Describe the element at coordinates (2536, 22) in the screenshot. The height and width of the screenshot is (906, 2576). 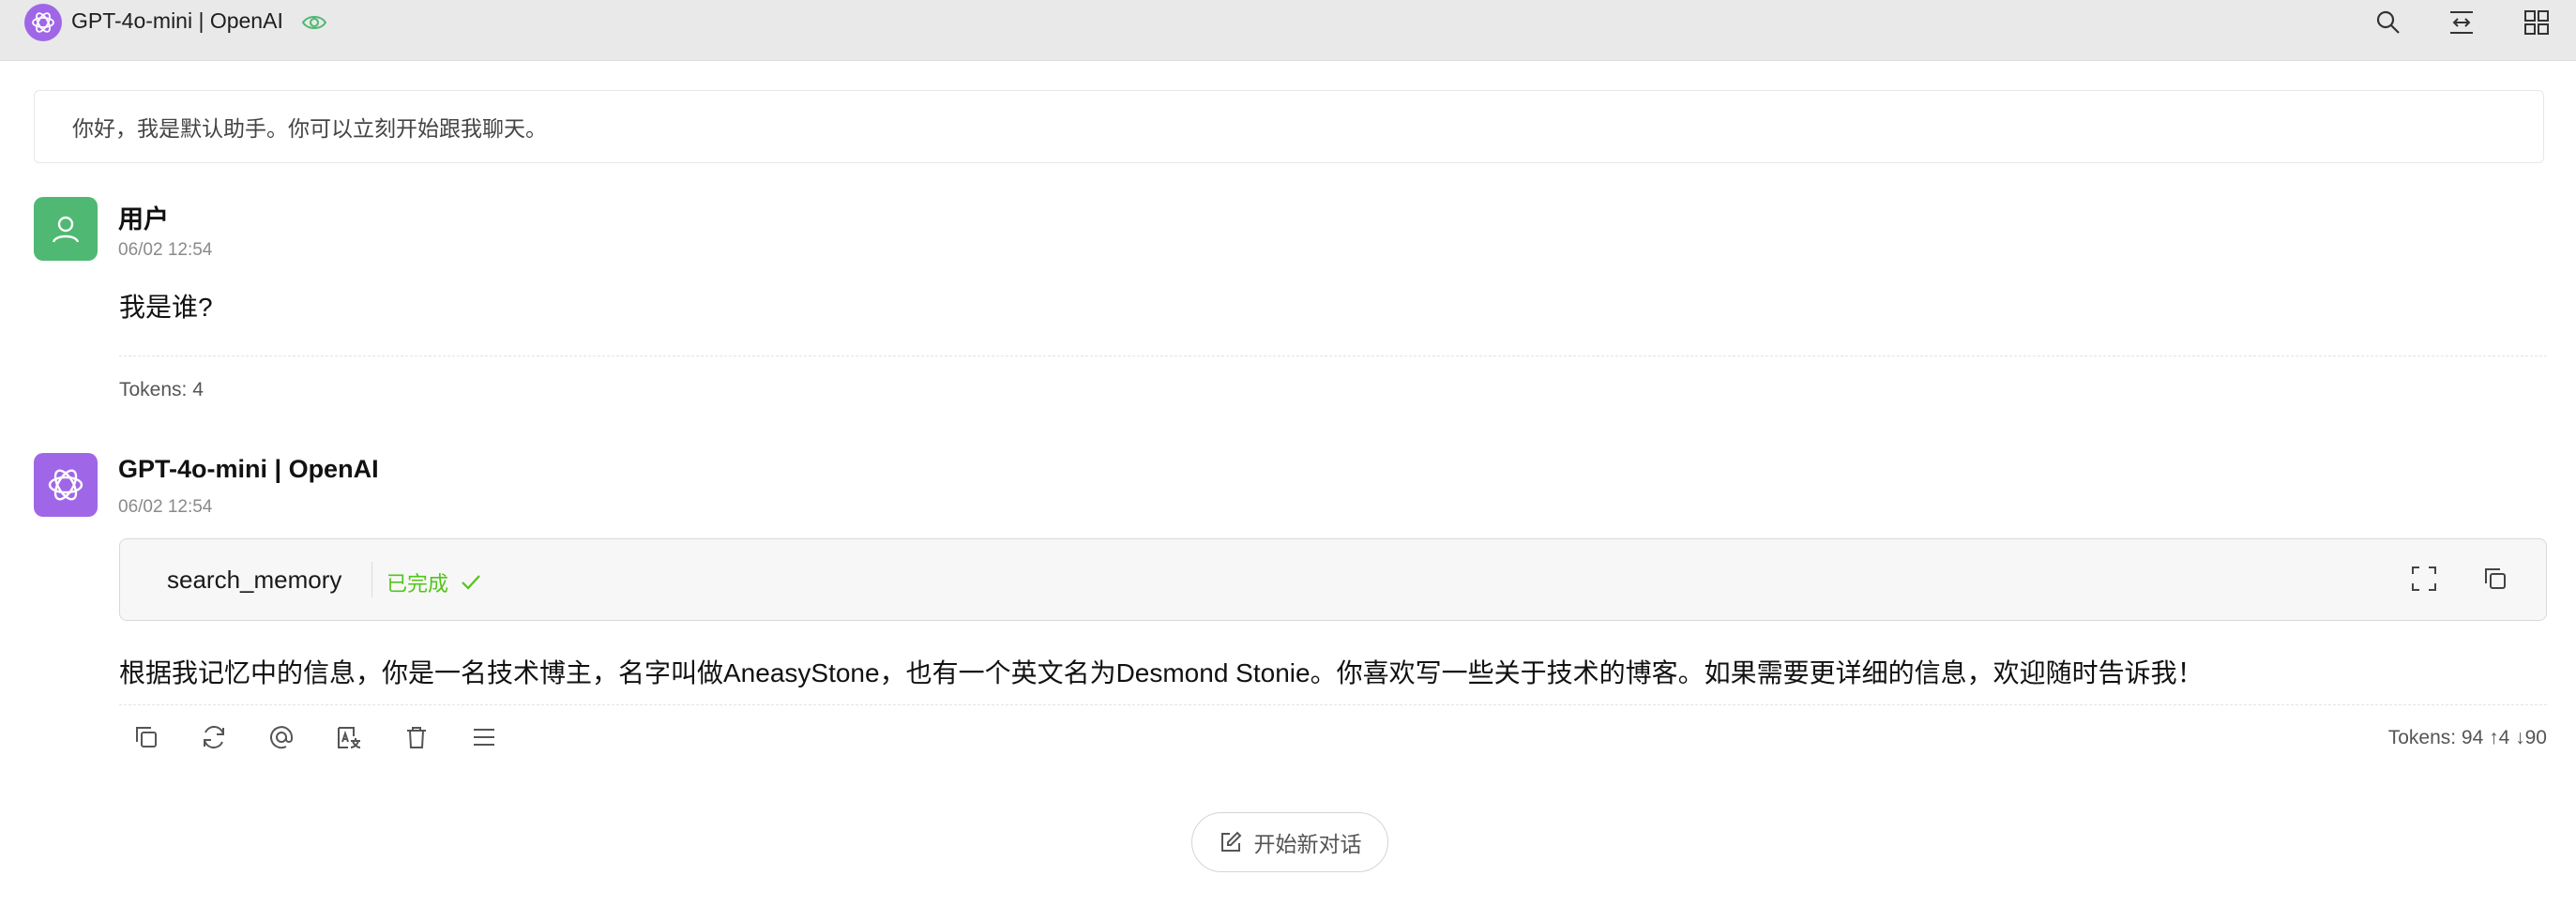
I see `grid-icon` at that location.